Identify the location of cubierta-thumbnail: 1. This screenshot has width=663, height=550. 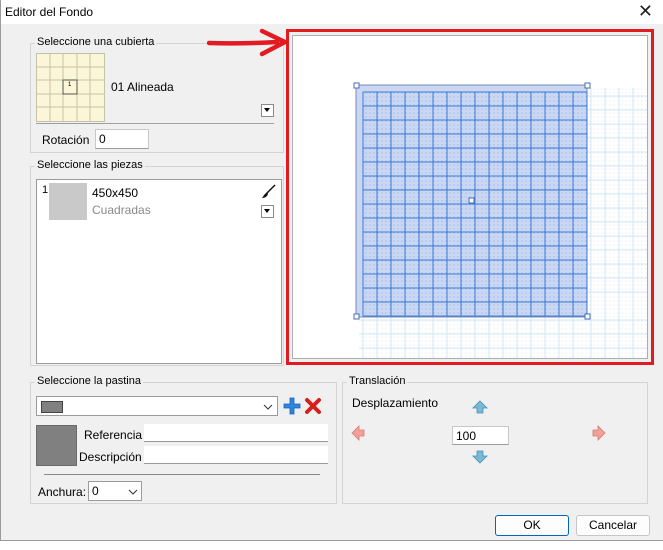
(70, 87).